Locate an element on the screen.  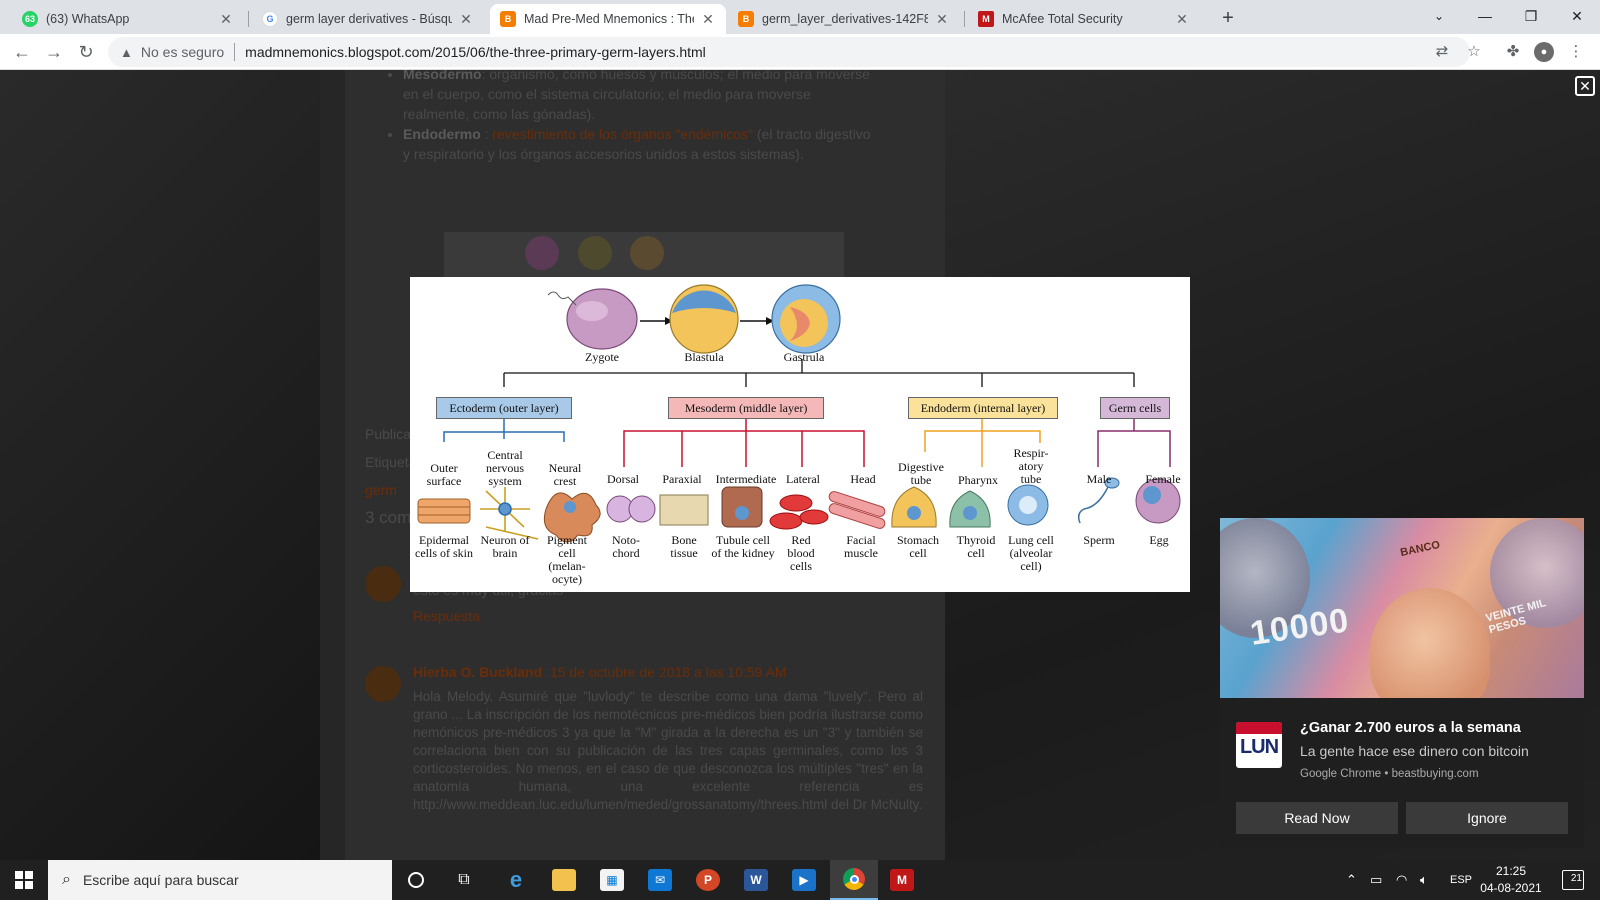
cell-label-sperm: Sperm is located at coordinates (1099, 540).